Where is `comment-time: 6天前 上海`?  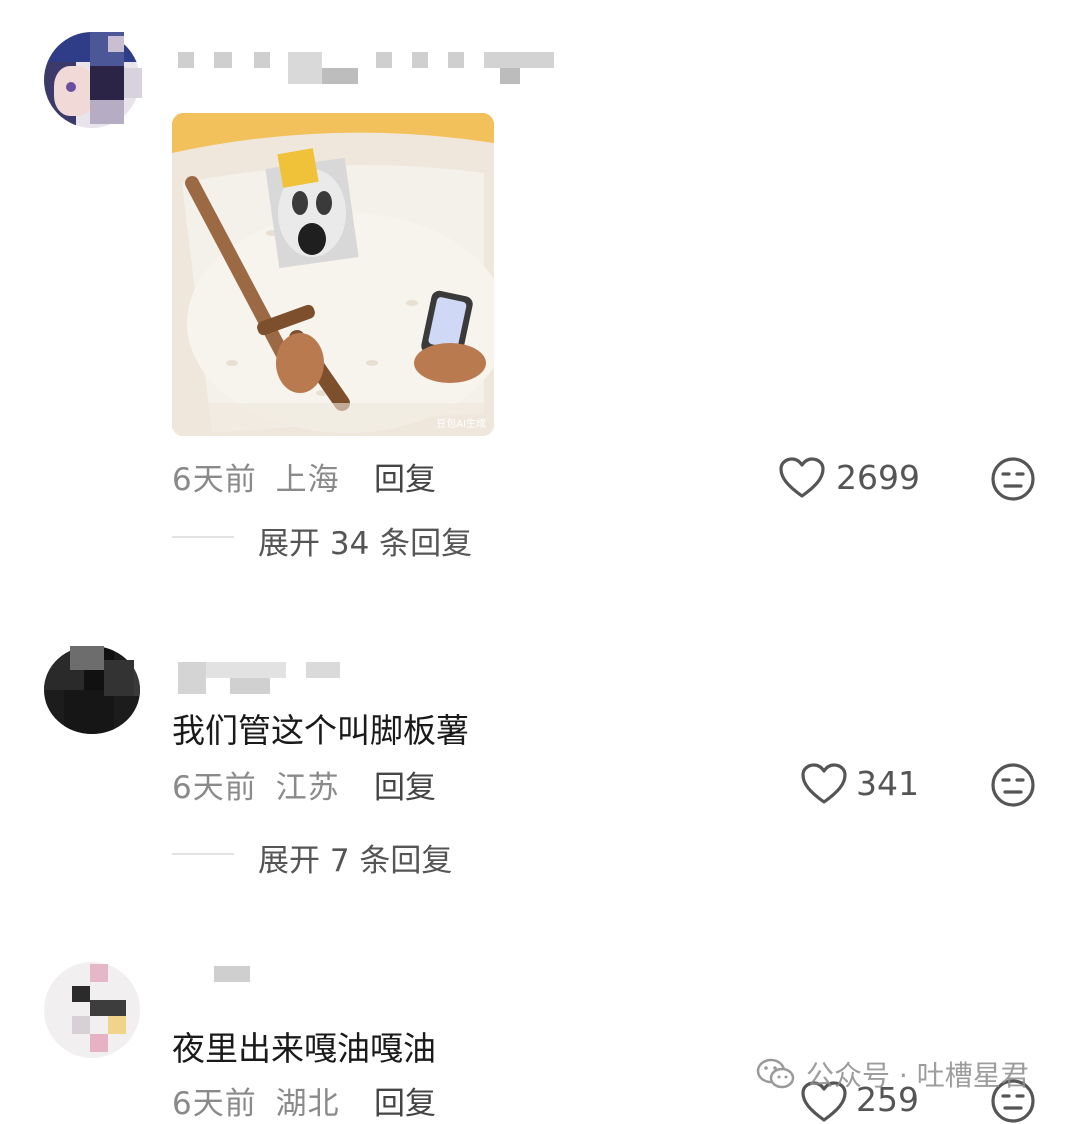
comment-time: 6天前 上海 is located at coordinates (256, 476).